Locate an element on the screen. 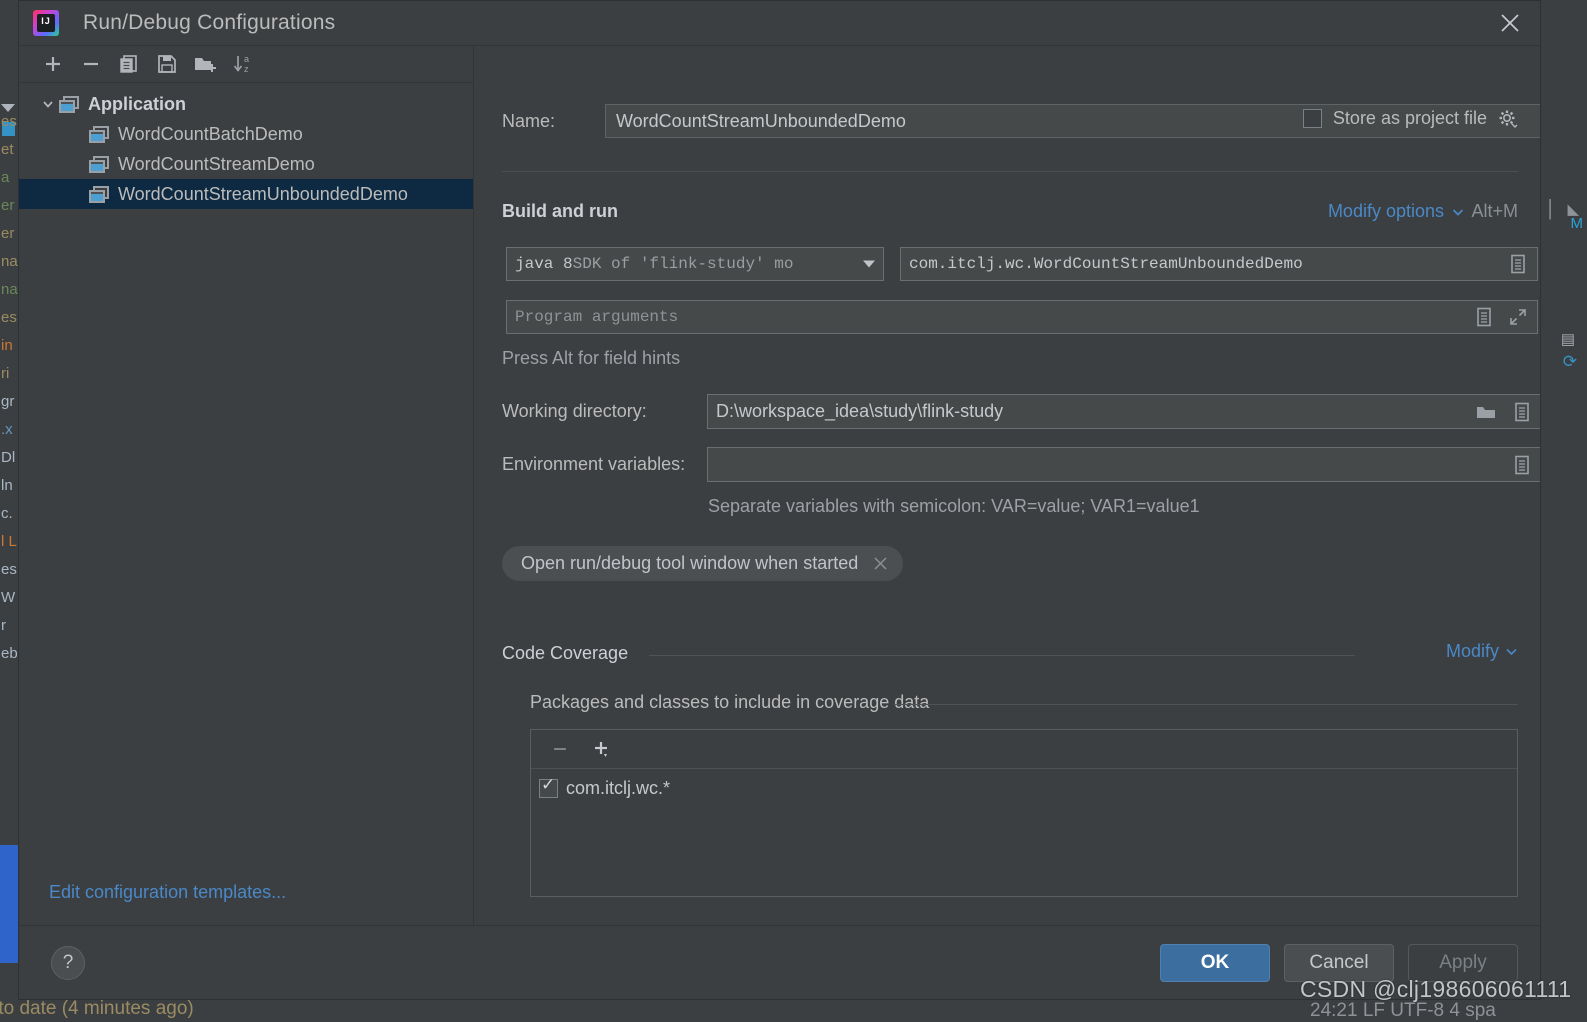 Image resolution: width=1587 pixels, height=1022 pixels. background-editor-text: esetaerernanaesinrigr.xDllnc.l LesWreb is located at coordinates (9, 538).